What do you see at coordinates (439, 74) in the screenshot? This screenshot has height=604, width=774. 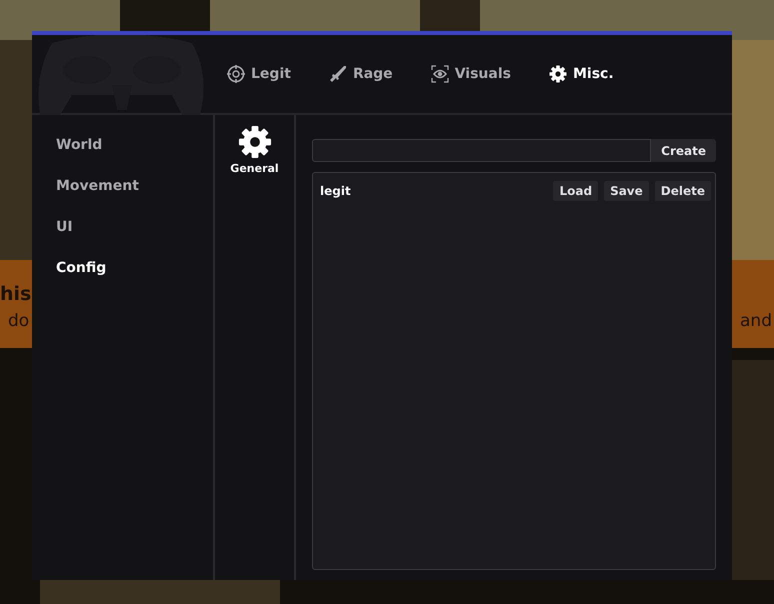 I see `eye-icon` at bounding box center [439, 74].